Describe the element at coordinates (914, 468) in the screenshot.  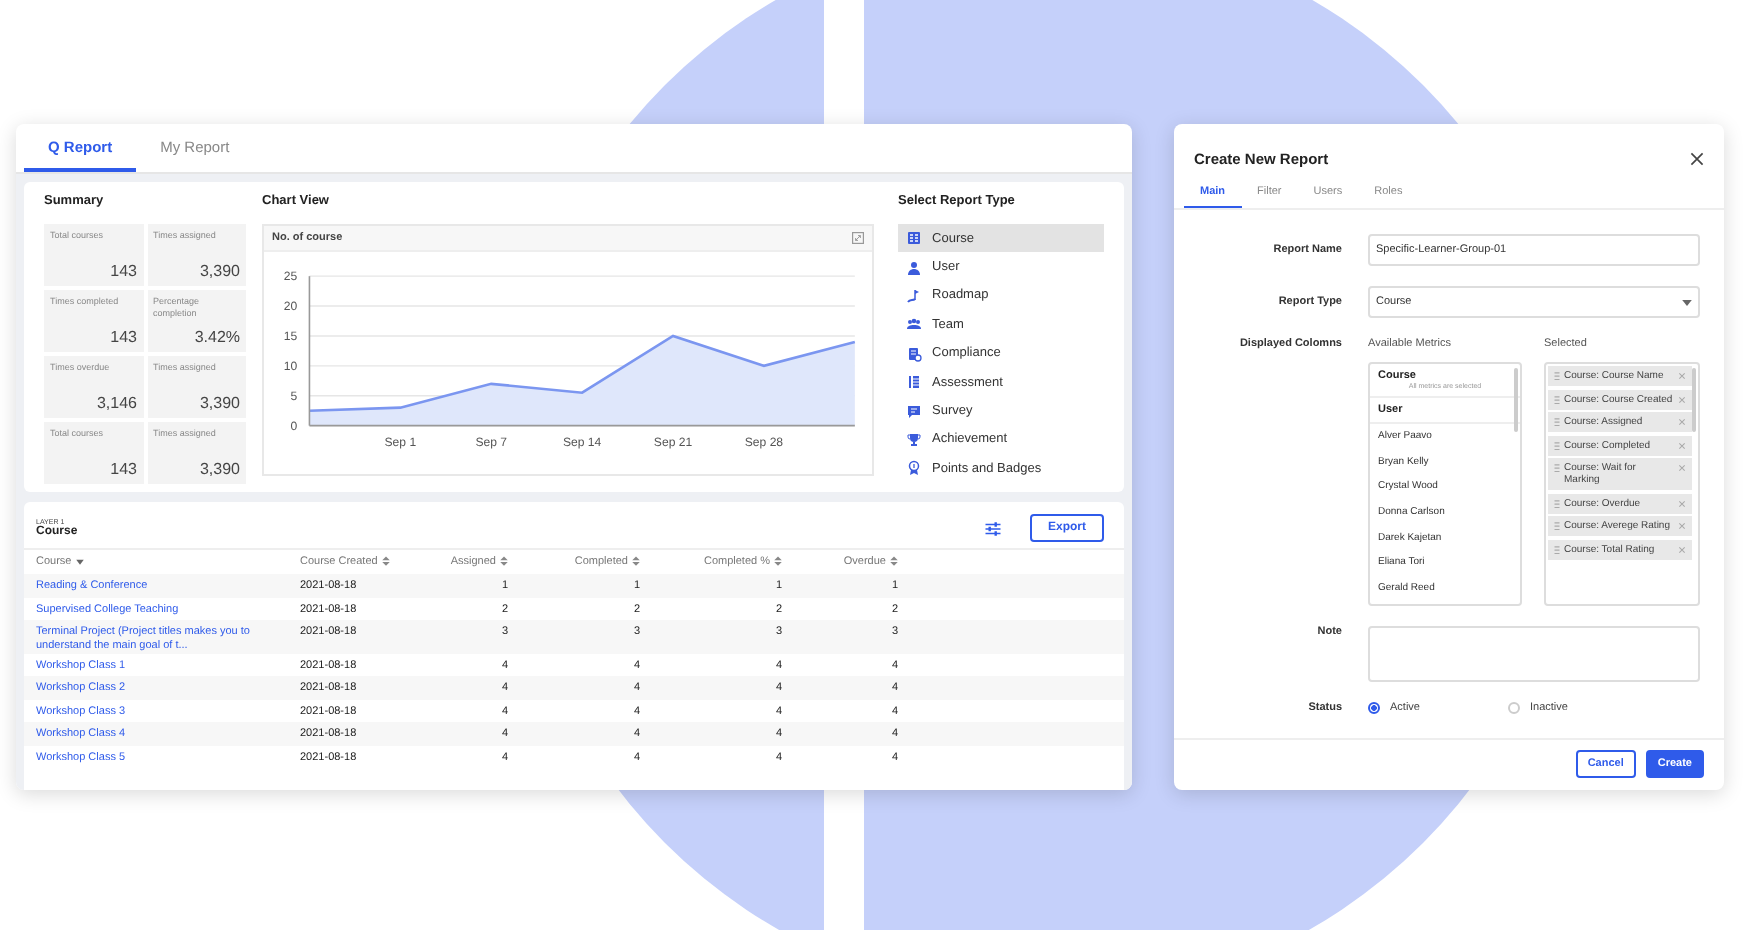
I see `medal-icon` at that location.